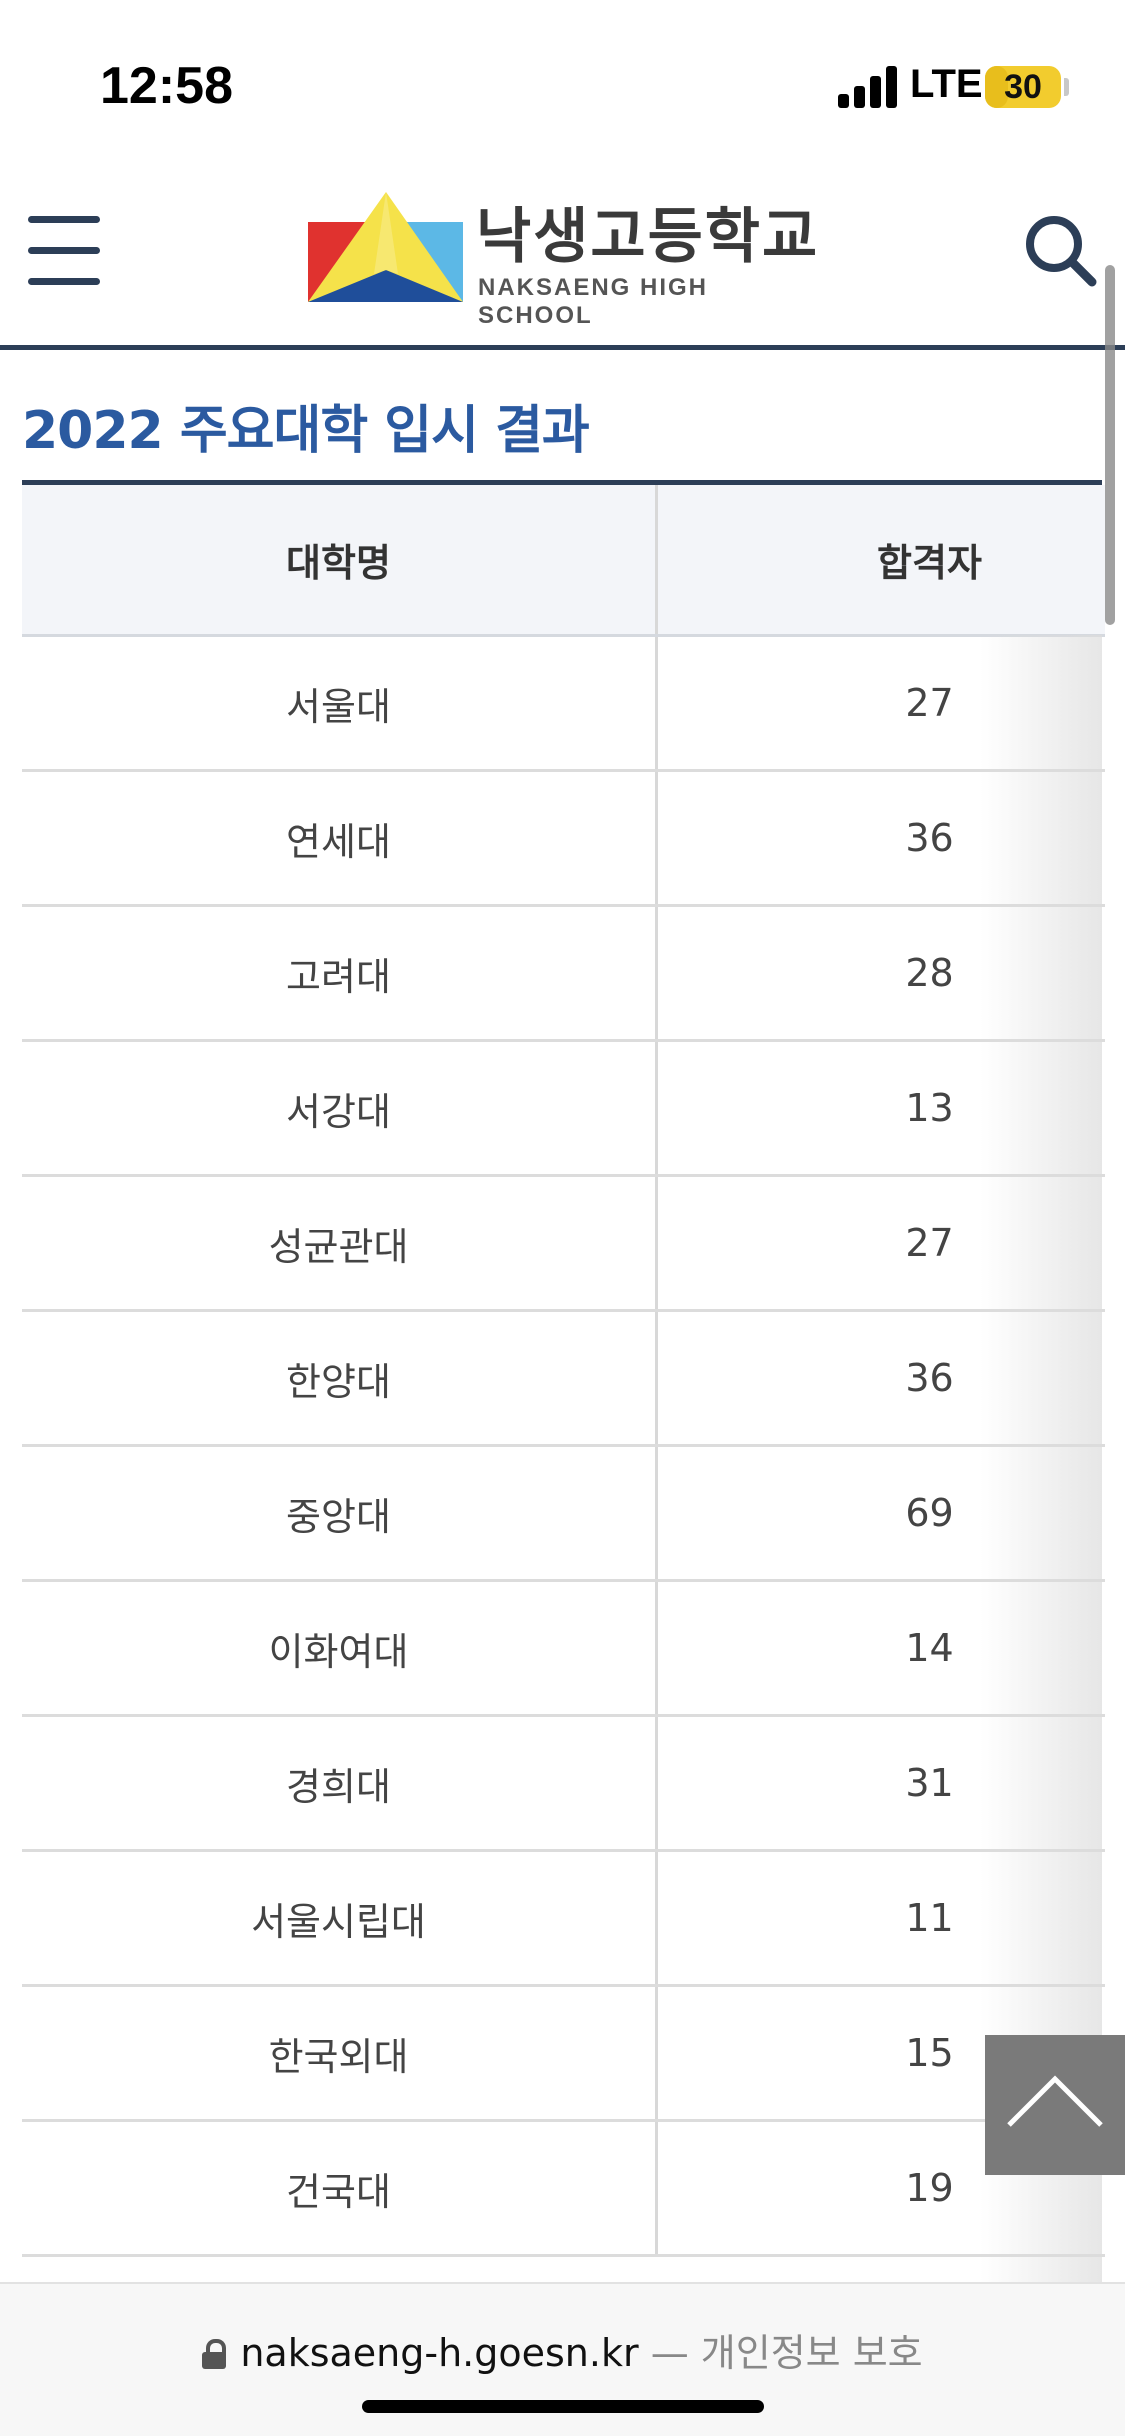  I want to click on admitted-count-value: 13, so click(929, 1108).